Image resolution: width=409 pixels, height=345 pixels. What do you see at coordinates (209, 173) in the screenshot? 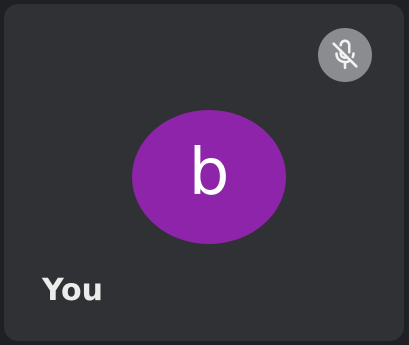
I see `avatar-initial: b` at bounding box center [209, 173].